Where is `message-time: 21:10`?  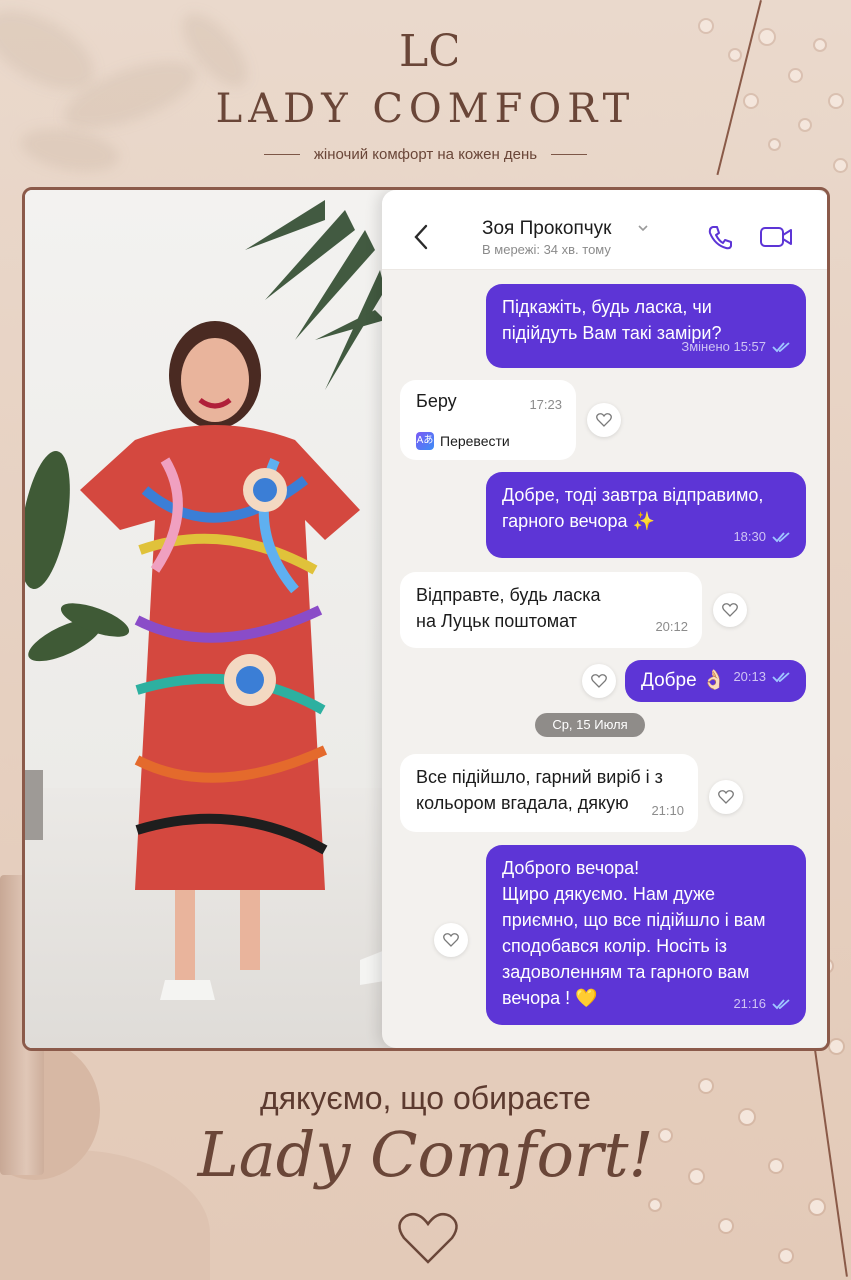
message-time: 21:10 is located at coordinates (667, 810).